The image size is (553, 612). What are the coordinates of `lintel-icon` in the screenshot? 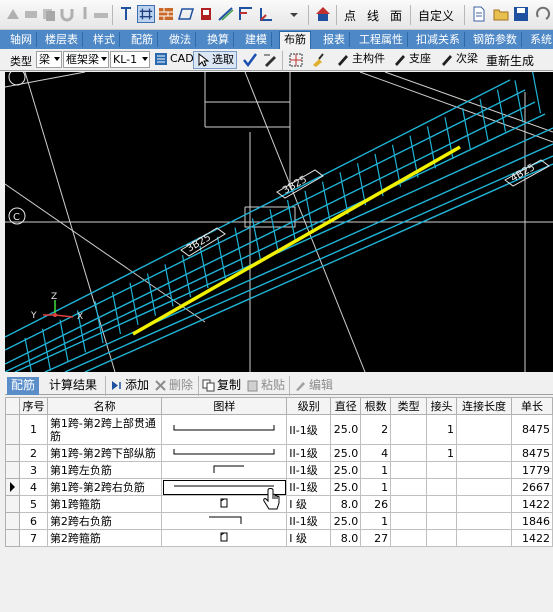 It's located at (246, 14).